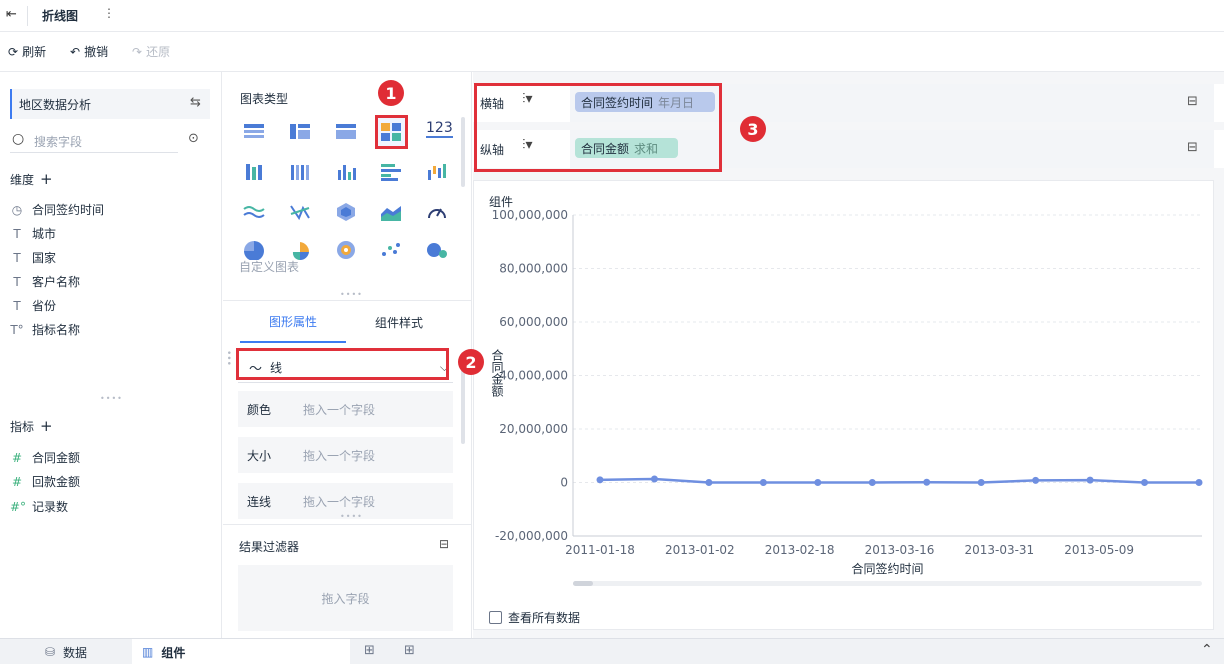 The height and width of the screenshot is (665, 1224). What do you see at coordinates (46, 426) in the screenshot?
I see `add-measure-icon: +` at bounding box center [46, 426].